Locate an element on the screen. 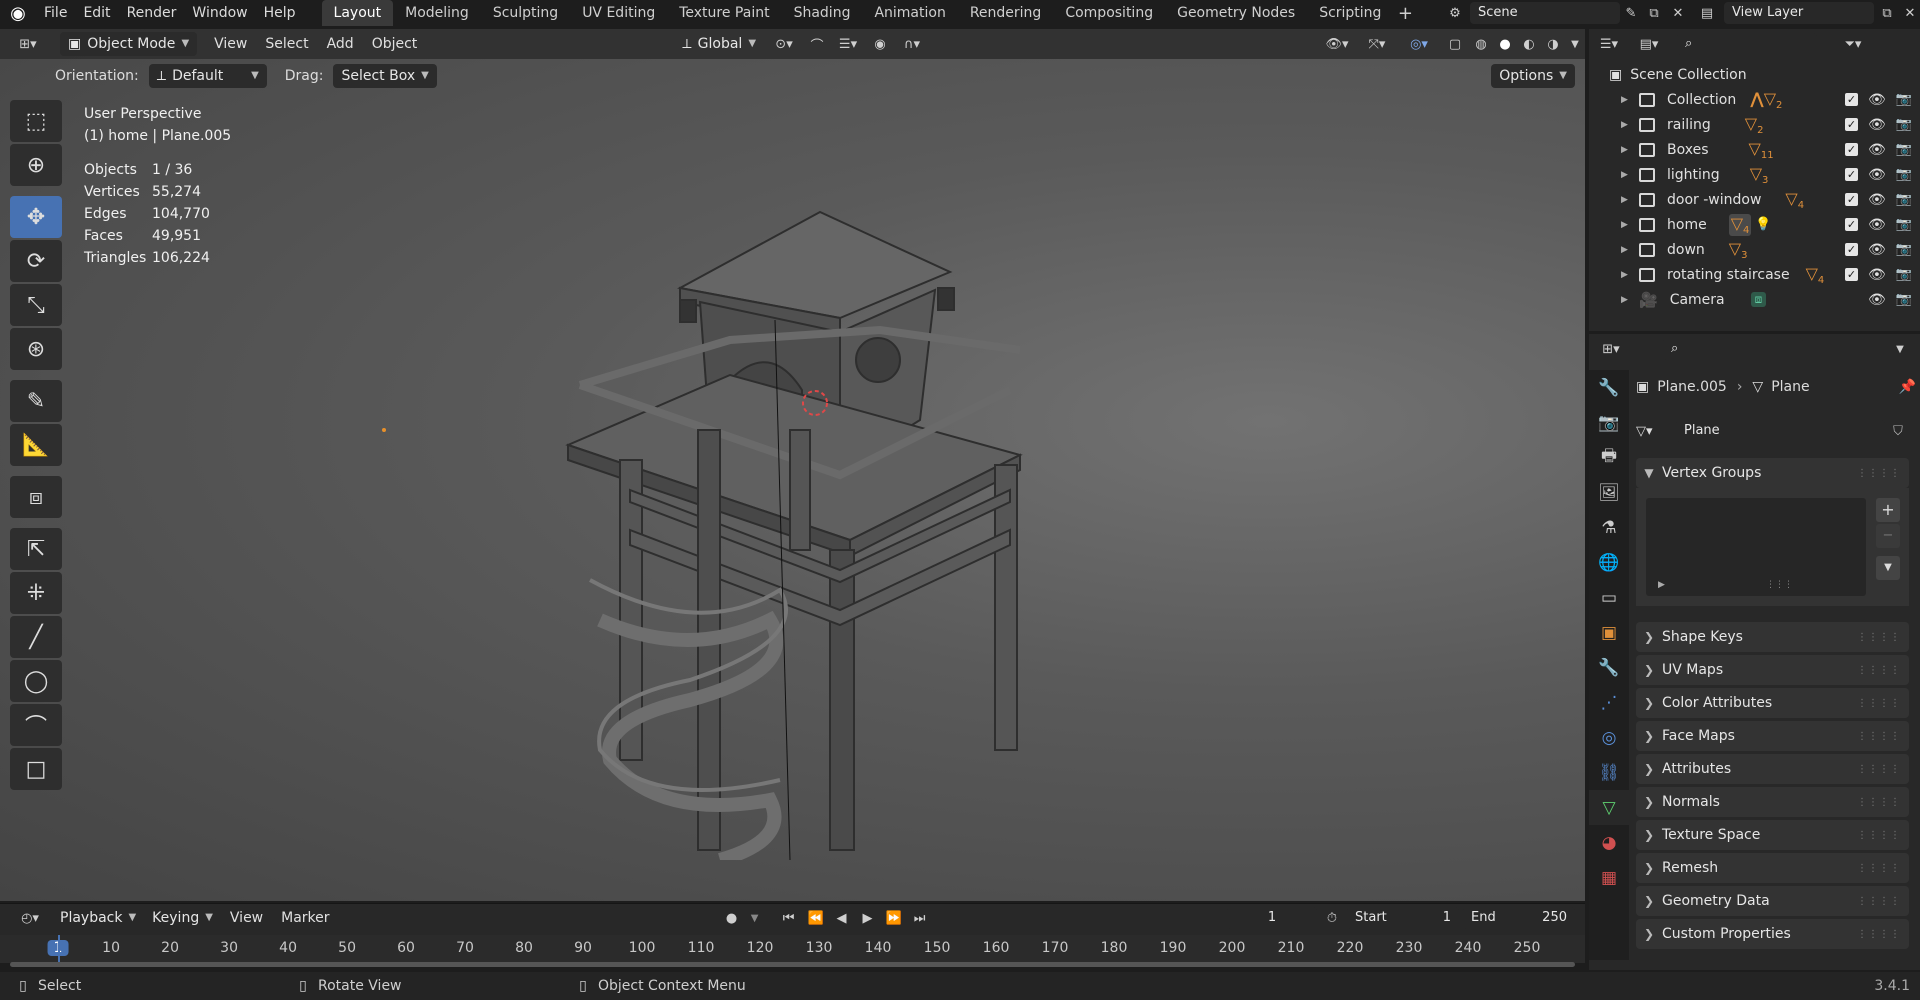 The height and width of the screenshot is (1000, 1920). add-cube-tool: ⧈ is located at coordinates (36, 497).